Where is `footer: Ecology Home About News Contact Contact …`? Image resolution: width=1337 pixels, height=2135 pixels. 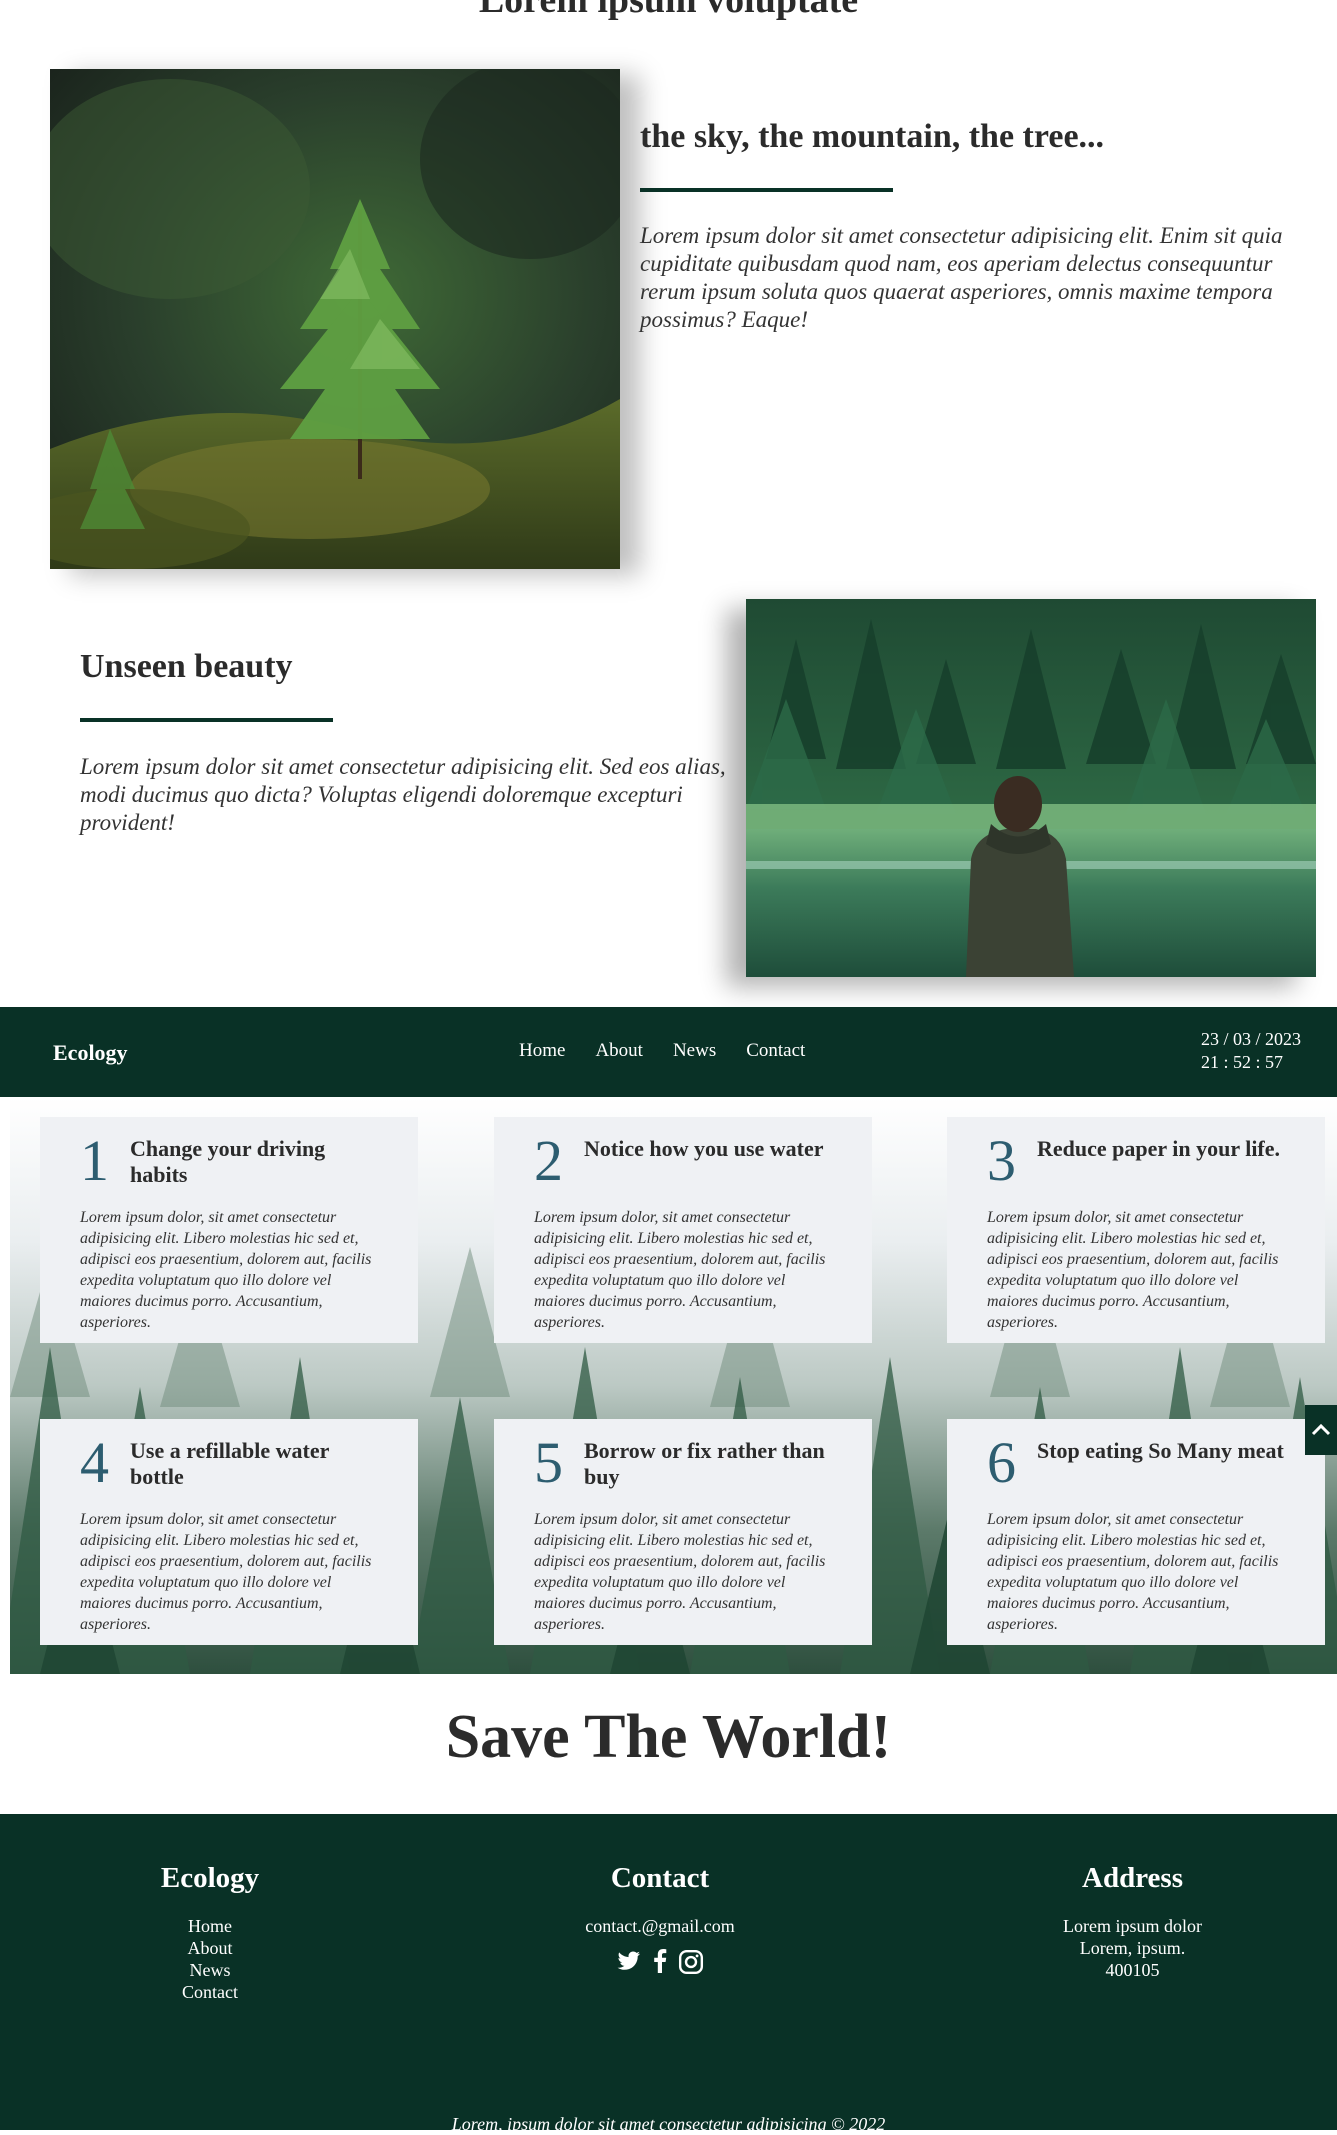
footer: Ecology Home About News Contact Contact … is located at coordinates (668, 1974).